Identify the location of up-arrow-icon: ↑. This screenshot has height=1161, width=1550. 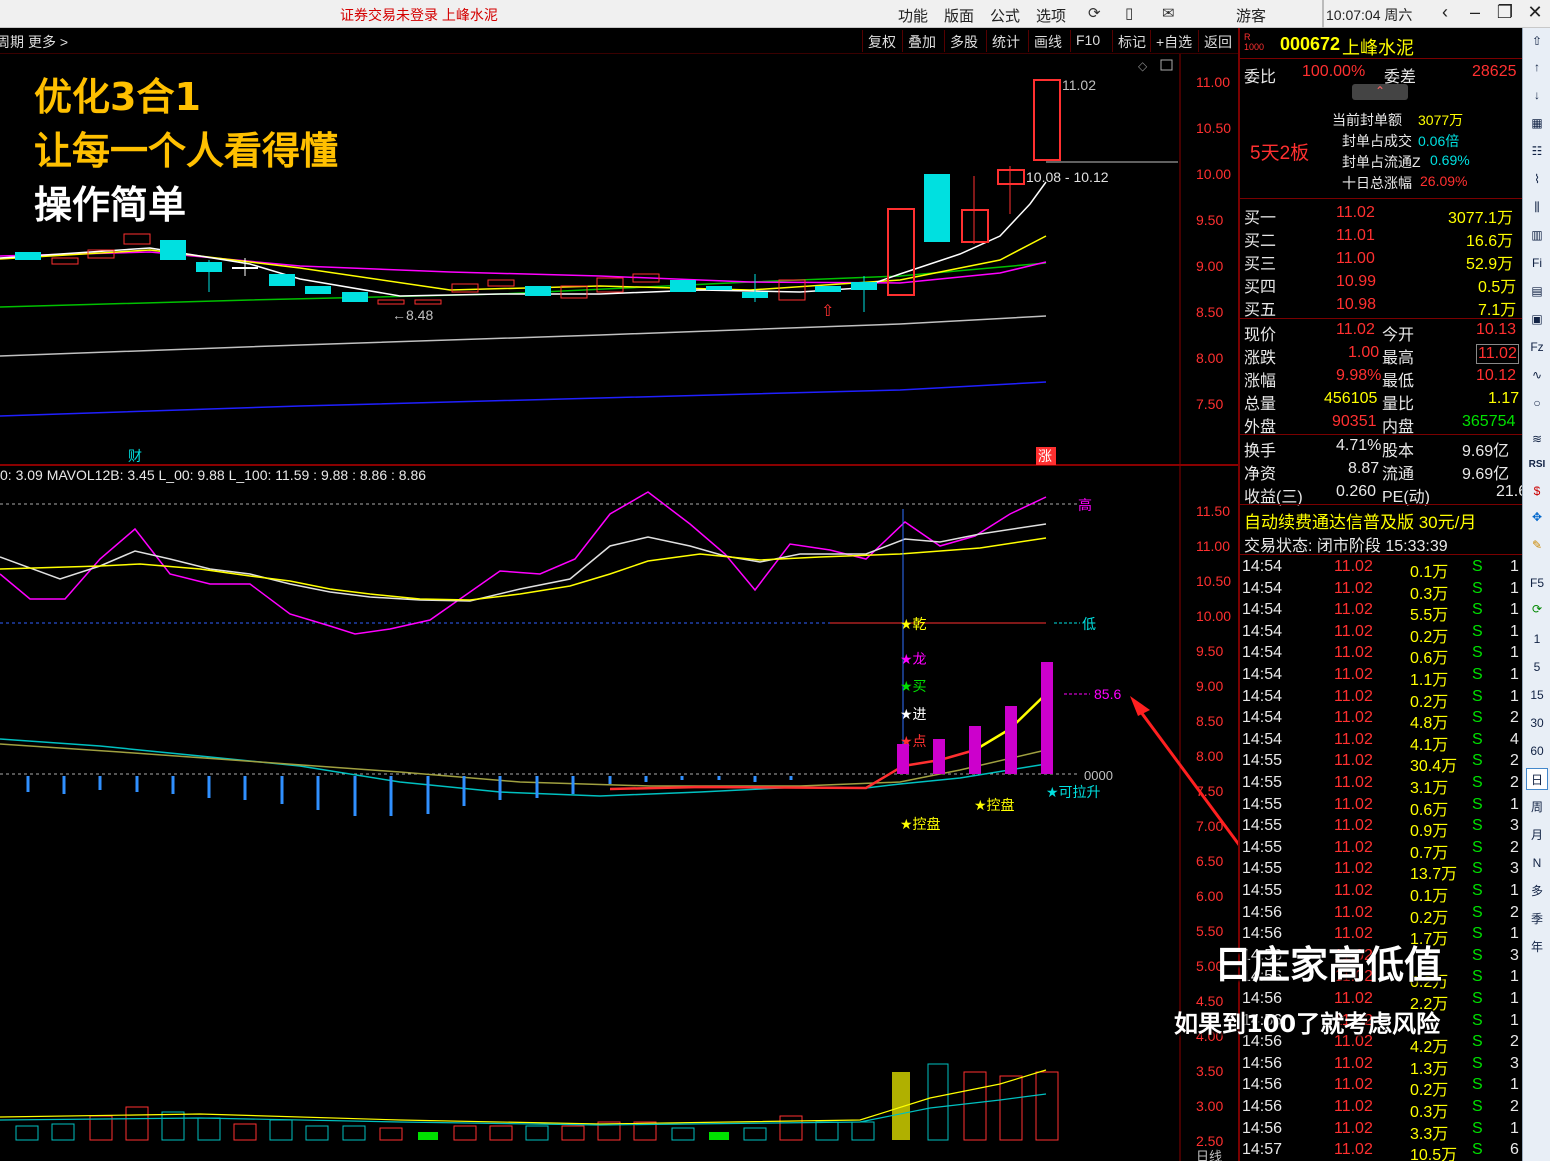
(1537, 67).